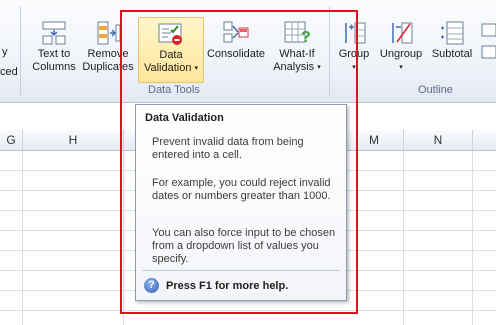 The height and width of the screenshot is (325, 496). Describe the element at coordinates (5, 52) in the screenshot. I see `partial-label-top: y` at that location.